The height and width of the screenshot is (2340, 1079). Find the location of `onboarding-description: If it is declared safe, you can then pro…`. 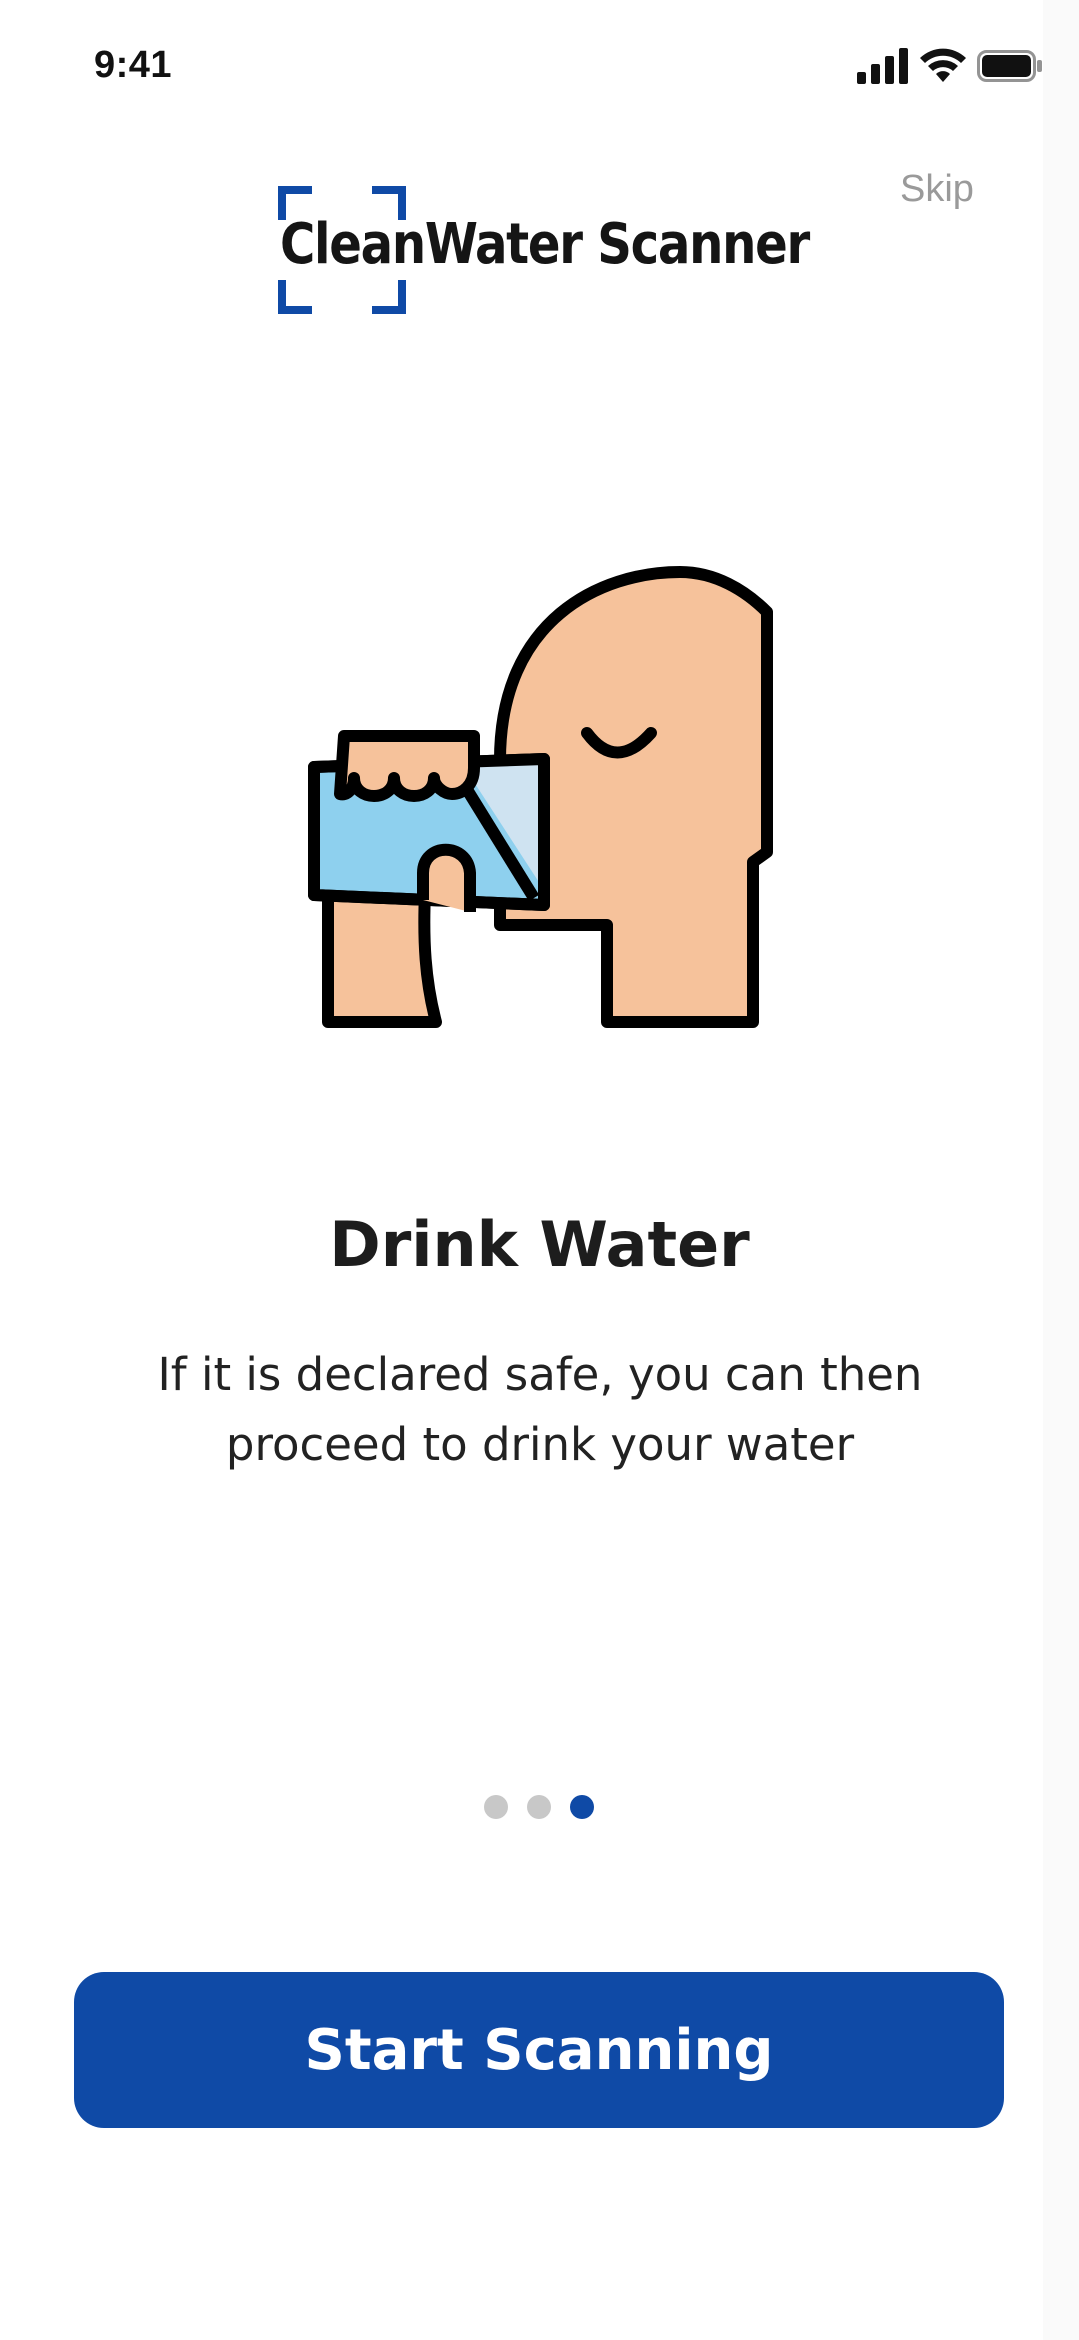

onboarding-description: If it is declared safe, you can then pro… is located at coordinates (540, 1409).